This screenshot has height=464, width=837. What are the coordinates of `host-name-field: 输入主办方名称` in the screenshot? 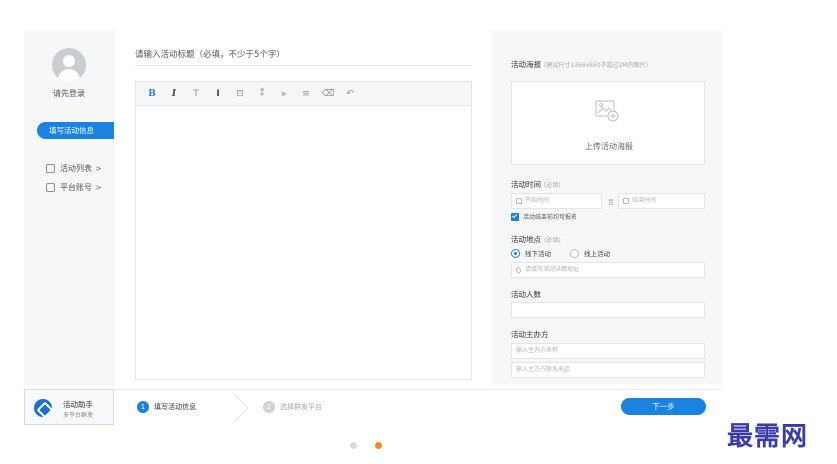 It's located at (608, 351).